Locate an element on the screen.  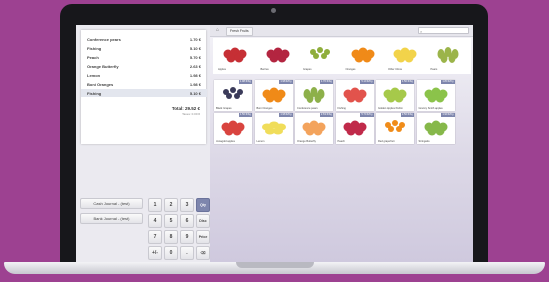
order-line-price: 2.63 € is located at coordinates (195, 66).